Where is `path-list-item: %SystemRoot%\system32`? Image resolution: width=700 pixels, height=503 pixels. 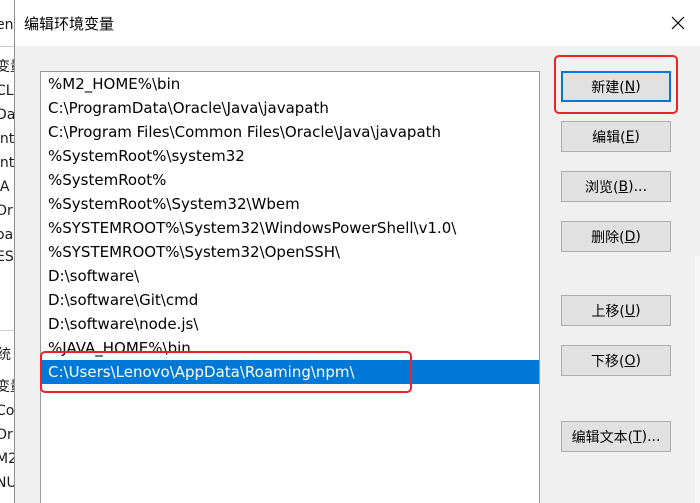 path-list-item: %SystemRoot%\system32 is located at coordinates (290, 156).